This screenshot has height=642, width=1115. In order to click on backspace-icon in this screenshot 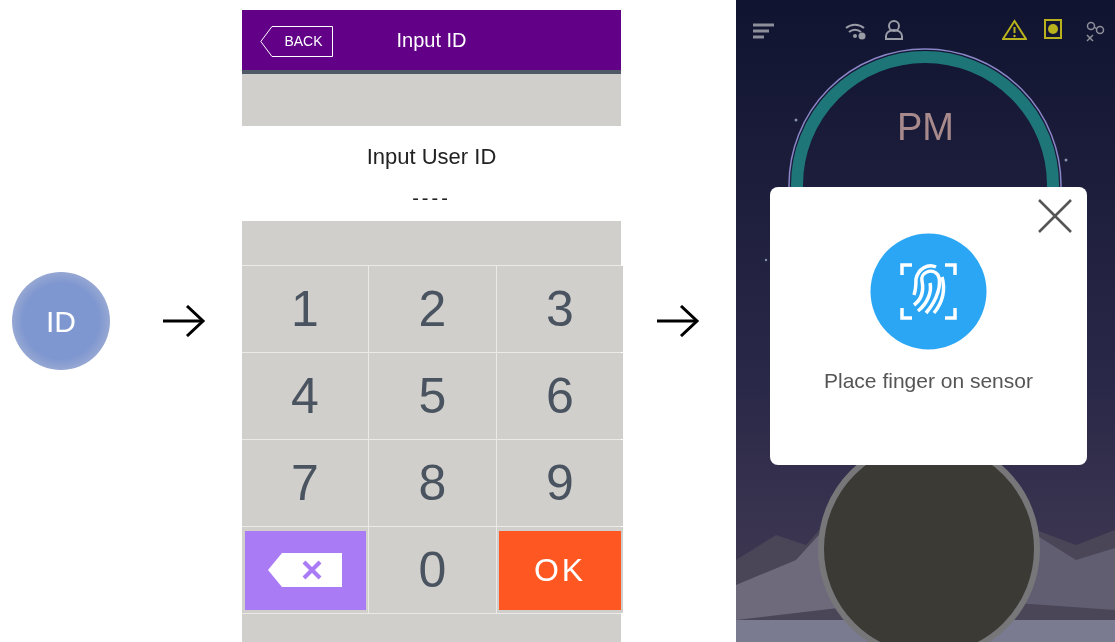, I will do `click(305, 570)`.